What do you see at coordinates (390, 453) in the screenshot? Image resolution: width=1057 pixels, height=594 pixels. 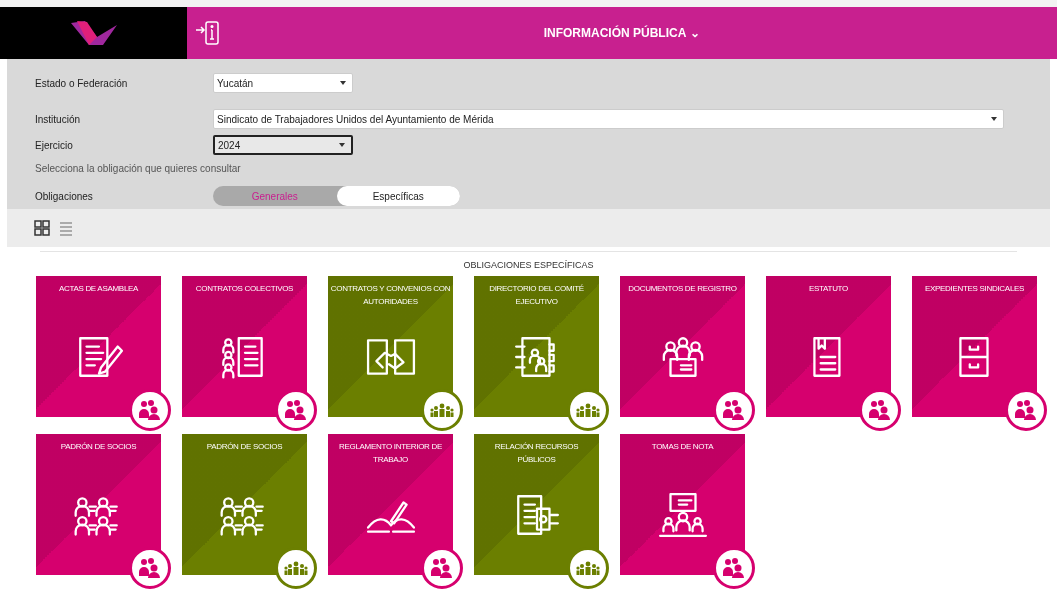 I see `card-title: REGLAMENTO INTERIOR DE TRABAJO` at bounding box center [390, 453].